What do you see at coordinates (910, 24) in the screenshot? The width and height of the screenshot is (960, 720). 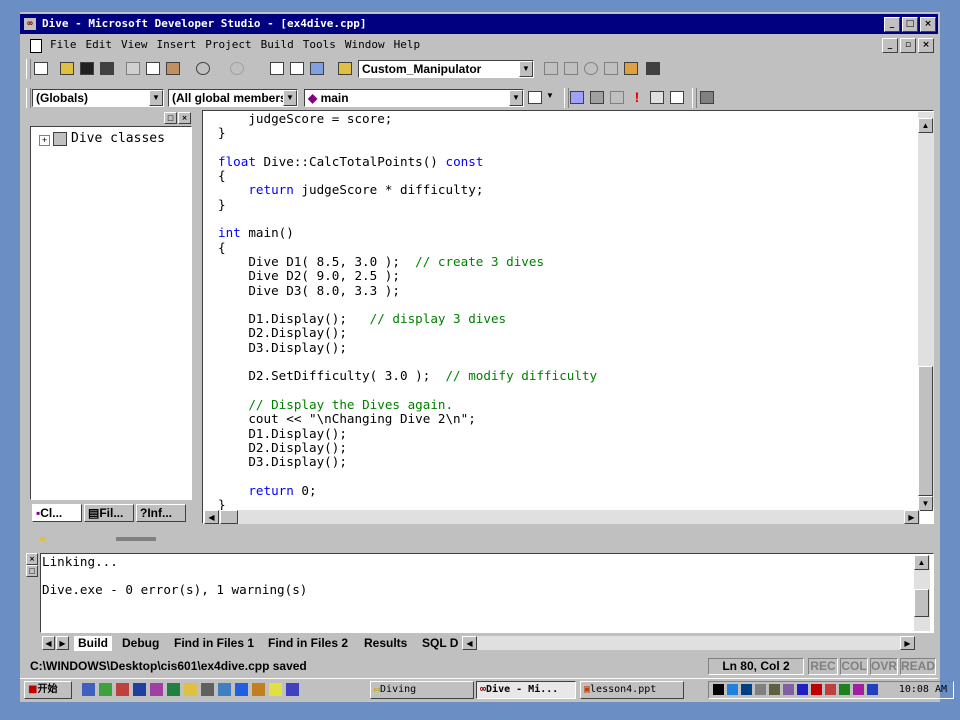 I see `maximize-button: □` at bounding box center [910, 24].